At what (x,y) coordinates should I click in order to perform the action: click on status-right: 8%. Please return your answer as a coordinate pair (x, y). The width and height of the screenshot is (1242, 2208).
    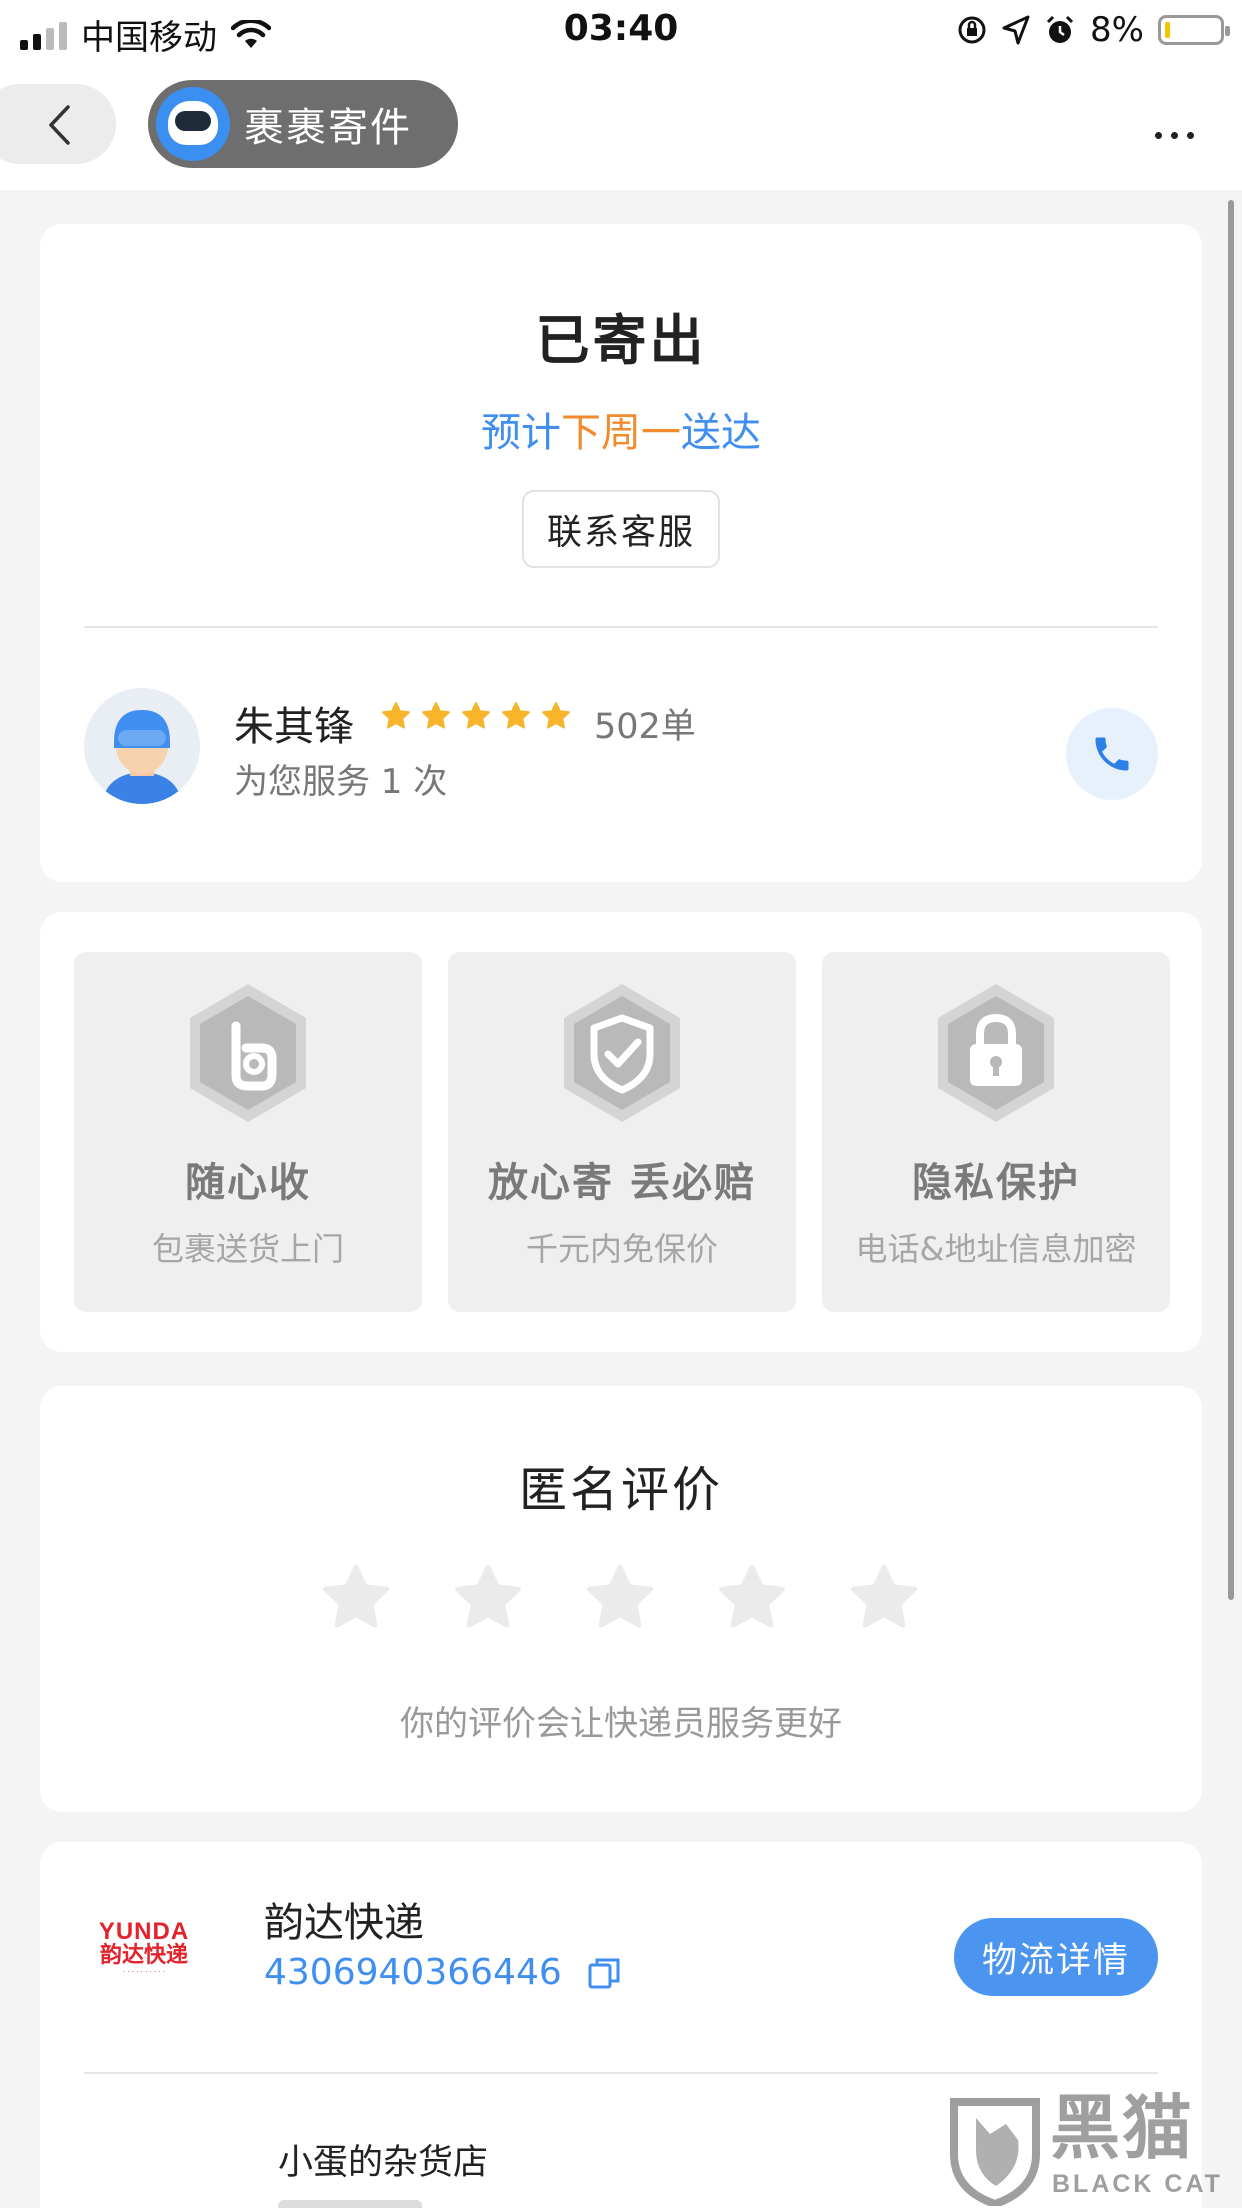
    Looking at the image, I should click on (1093, 30).